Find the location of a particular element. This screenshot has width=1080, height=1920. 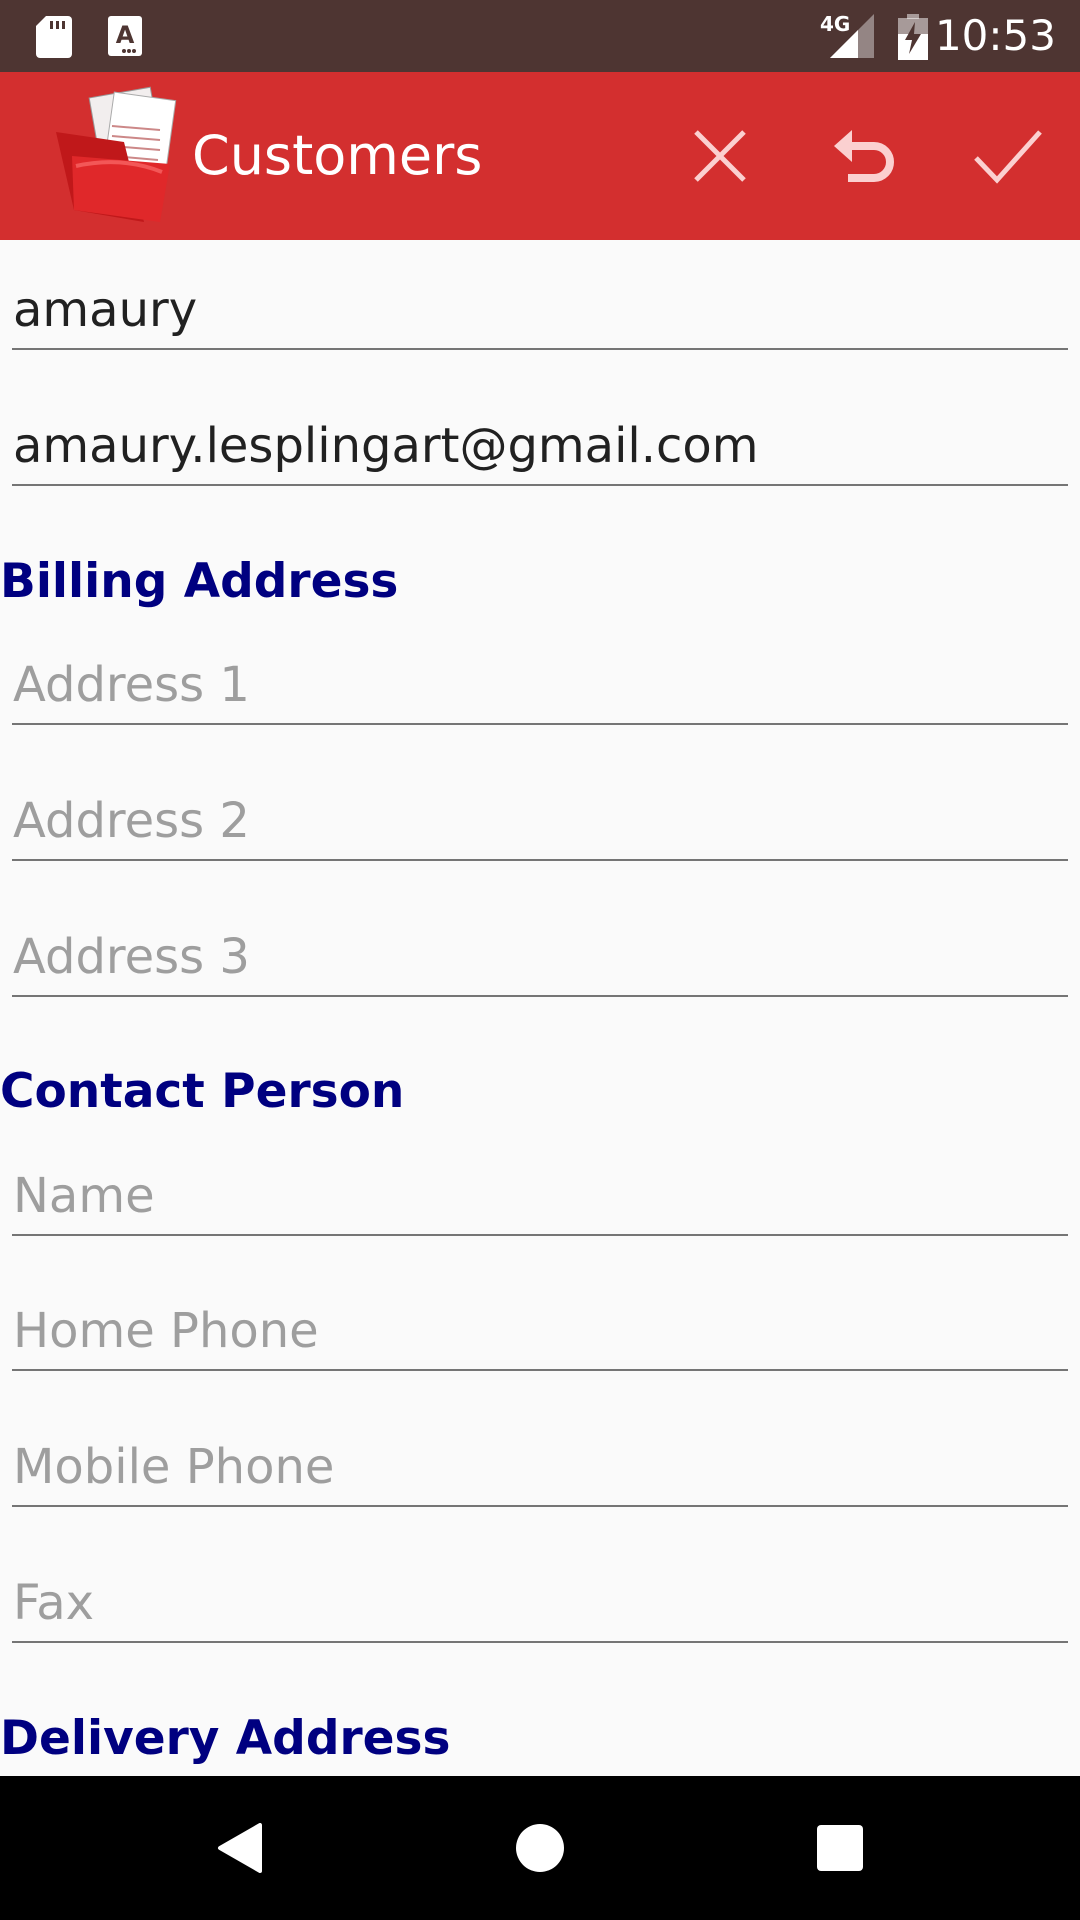

keyboard-a-icon: A is located at coordinates (125, 36).